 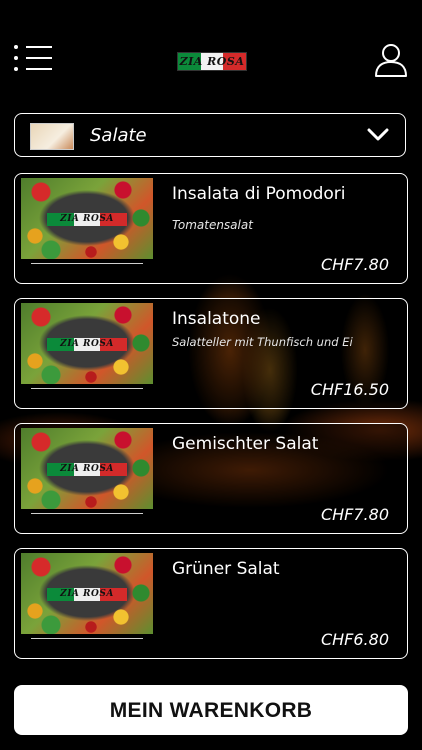 I want to click on item-name: Insalata di Pomodori, so click(x=259, y=194).